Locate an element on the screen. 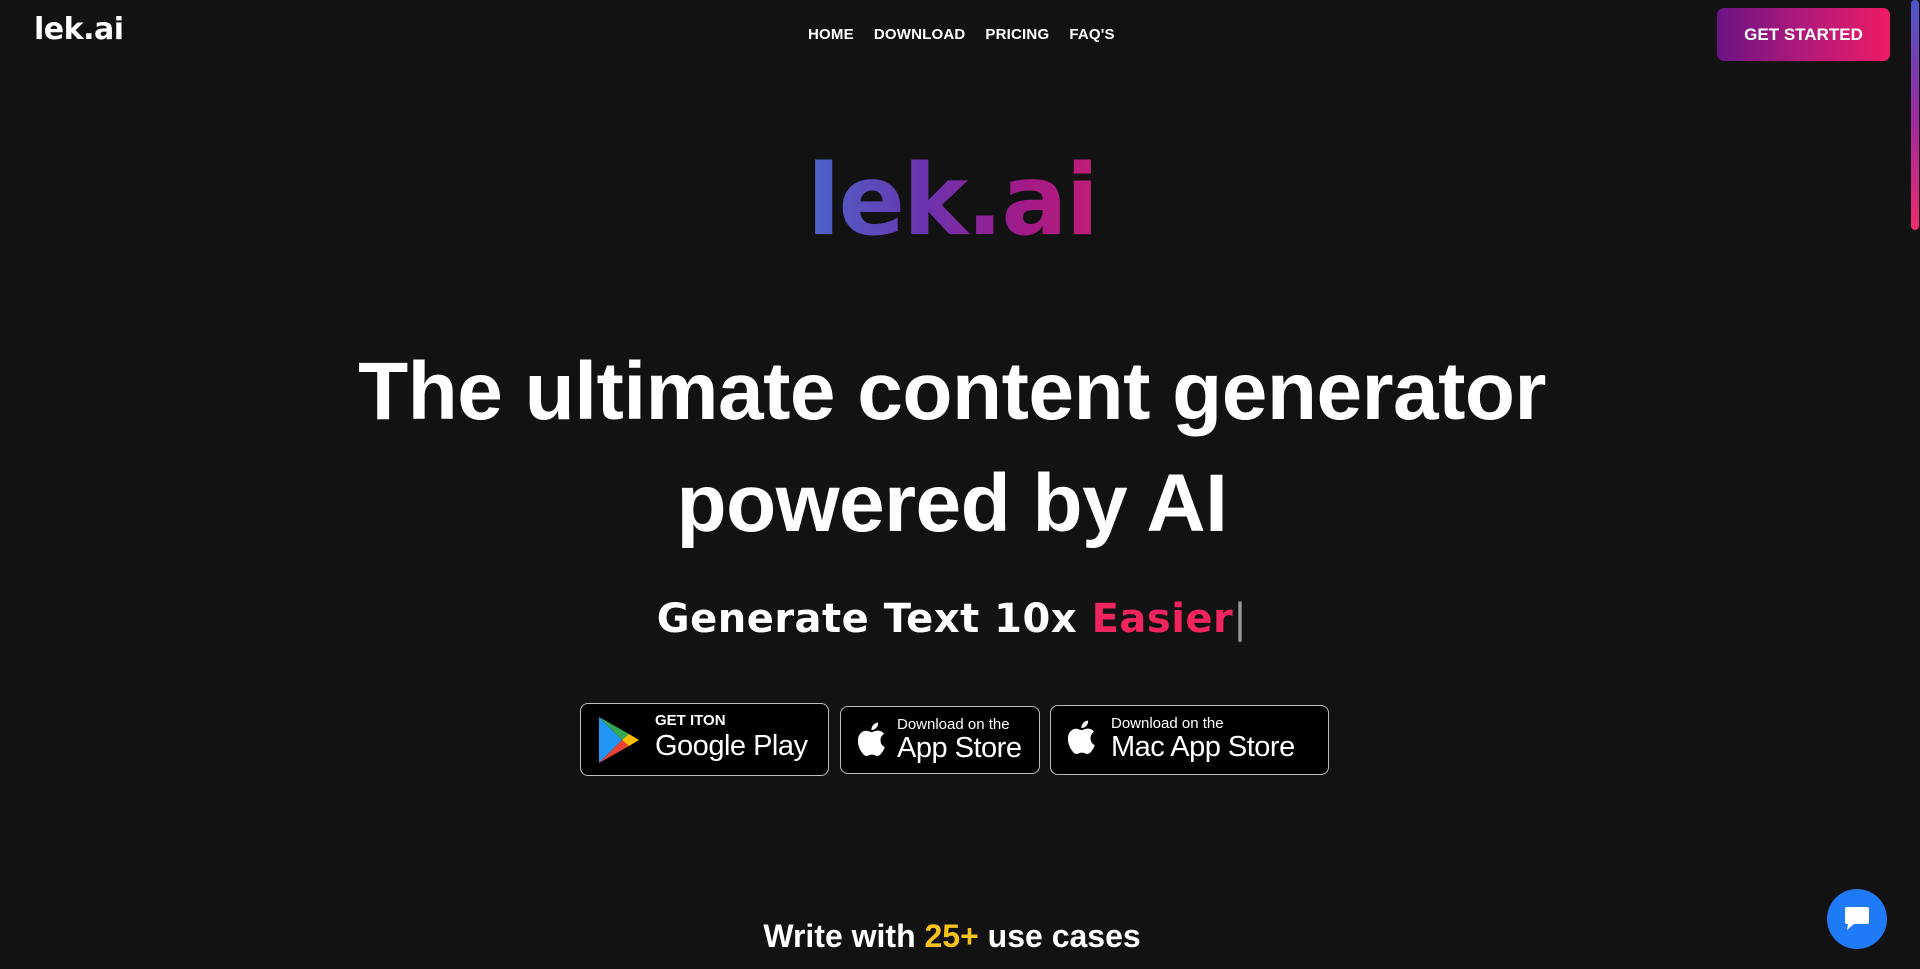 The width and height of the screenshot is (1920, 969). mac-app-store-badge: Download on the Mac App Store is located at coordinates (1189, 740).